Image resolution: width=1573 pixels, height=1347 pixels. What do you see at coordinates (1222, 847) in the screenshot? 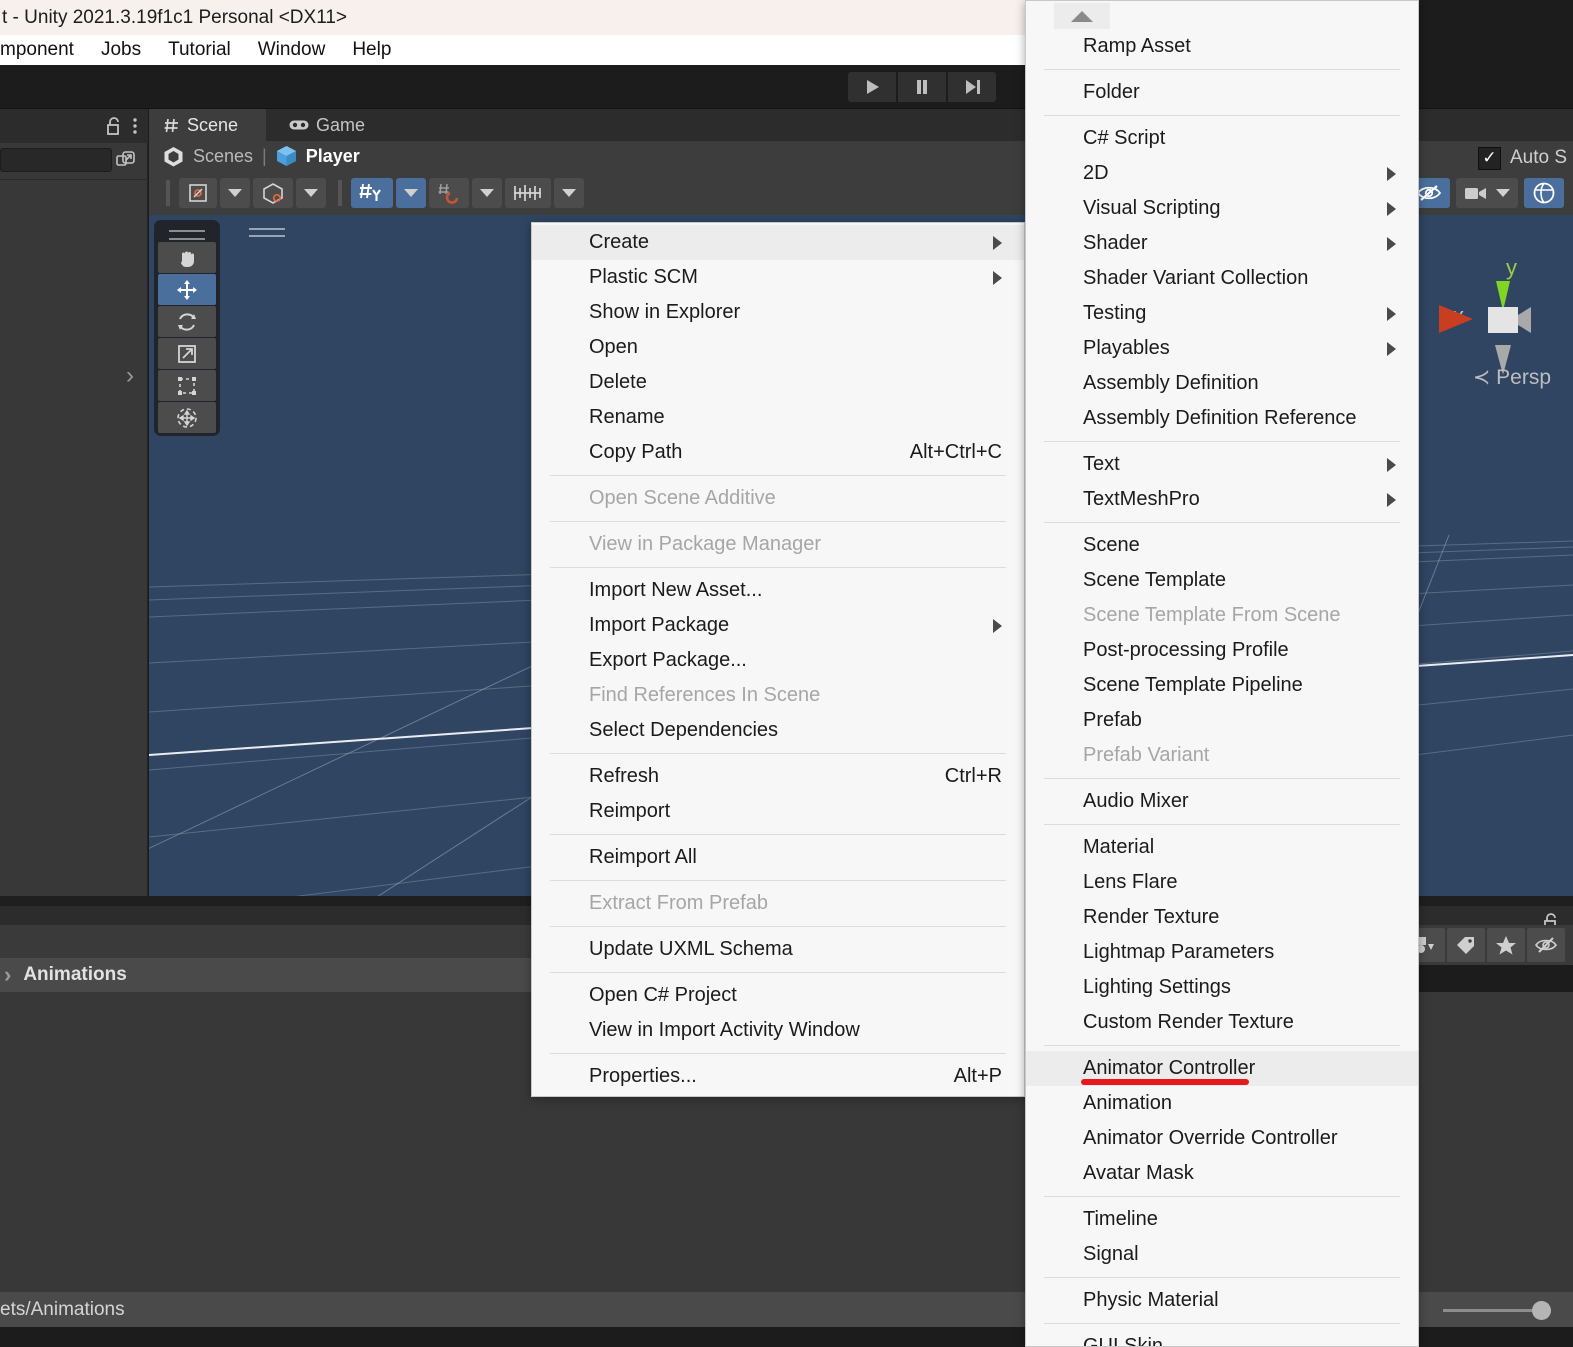
I see `create-submenu-item-material: Material` at bounding box center [1222, 847].